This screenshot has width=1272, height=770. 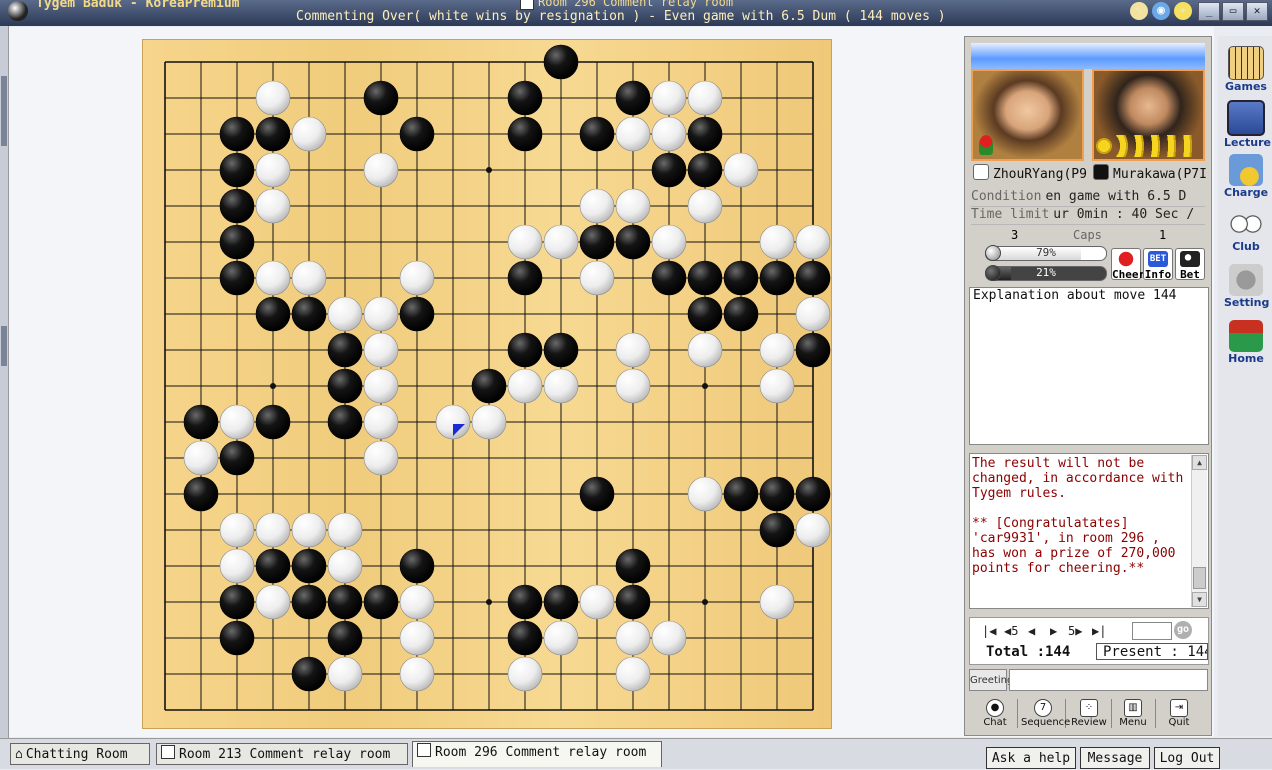 What do you see at coordinates (1233, 11) in the screenshot?
I see `maximize-button: ▭` at bounding box center [1233, 11].